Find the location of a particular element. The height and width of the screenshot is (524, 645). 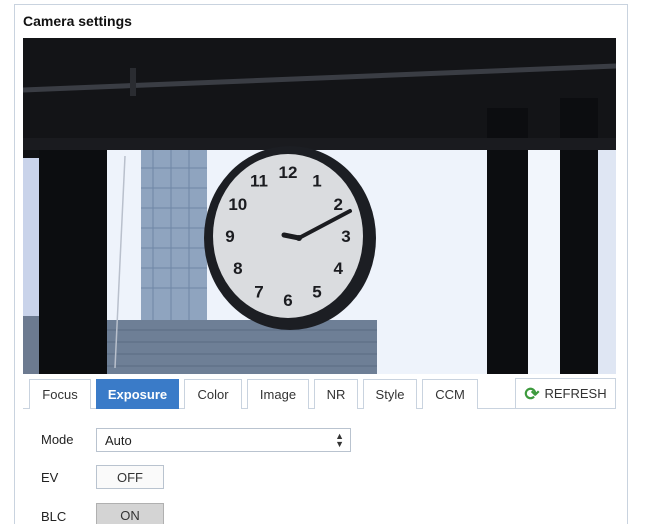

clock-numeral: 2 is located at coordinates (337, 204).